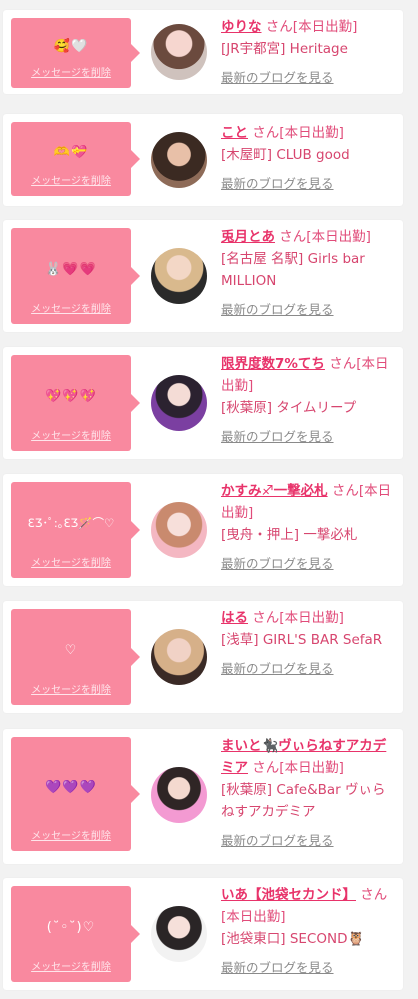  I want to click on shop-name: [池袋東口] SECOND🦉, so click(293, 939).